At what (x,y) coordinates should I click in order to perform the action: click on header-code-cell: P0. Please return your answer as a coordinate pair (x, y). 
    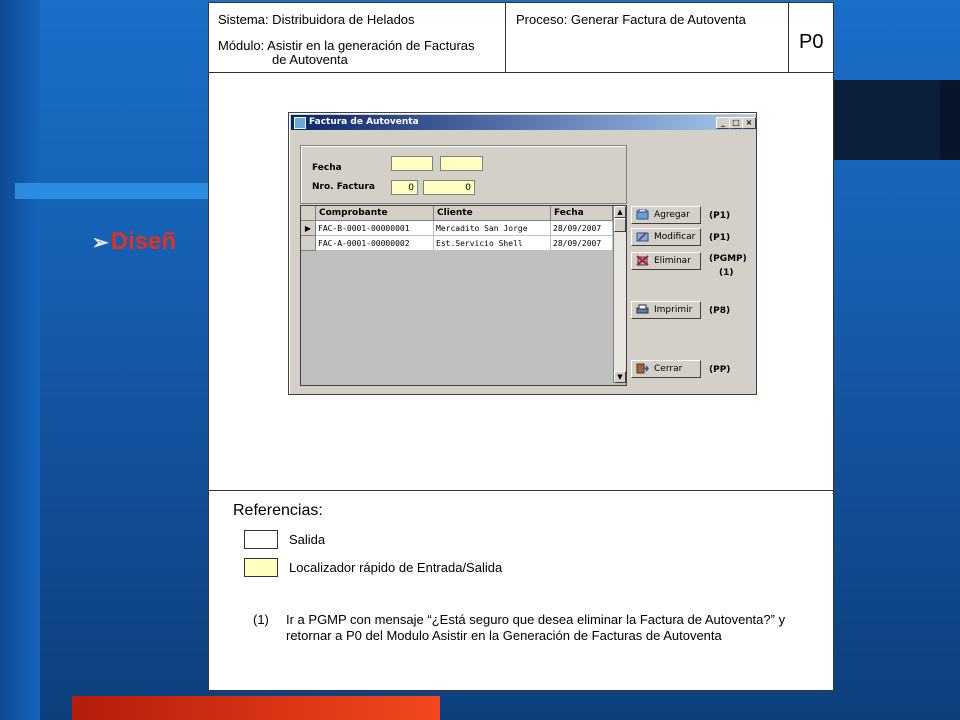
    Looking at the image, I should click on (811, 37).